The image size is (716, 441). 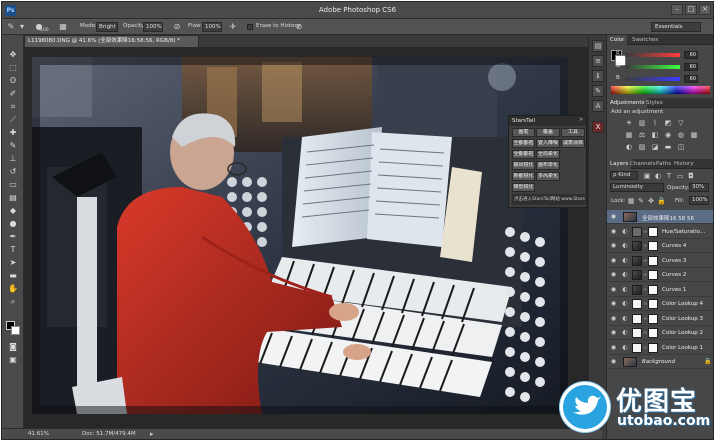 I want to click on tab-history: History, so click(x=684, y=164).